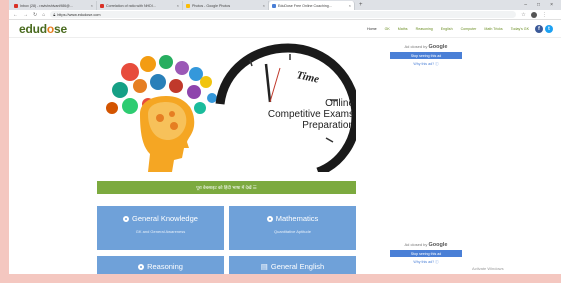  I want to click on menu-item-computer: Computer, so click(469, 29).